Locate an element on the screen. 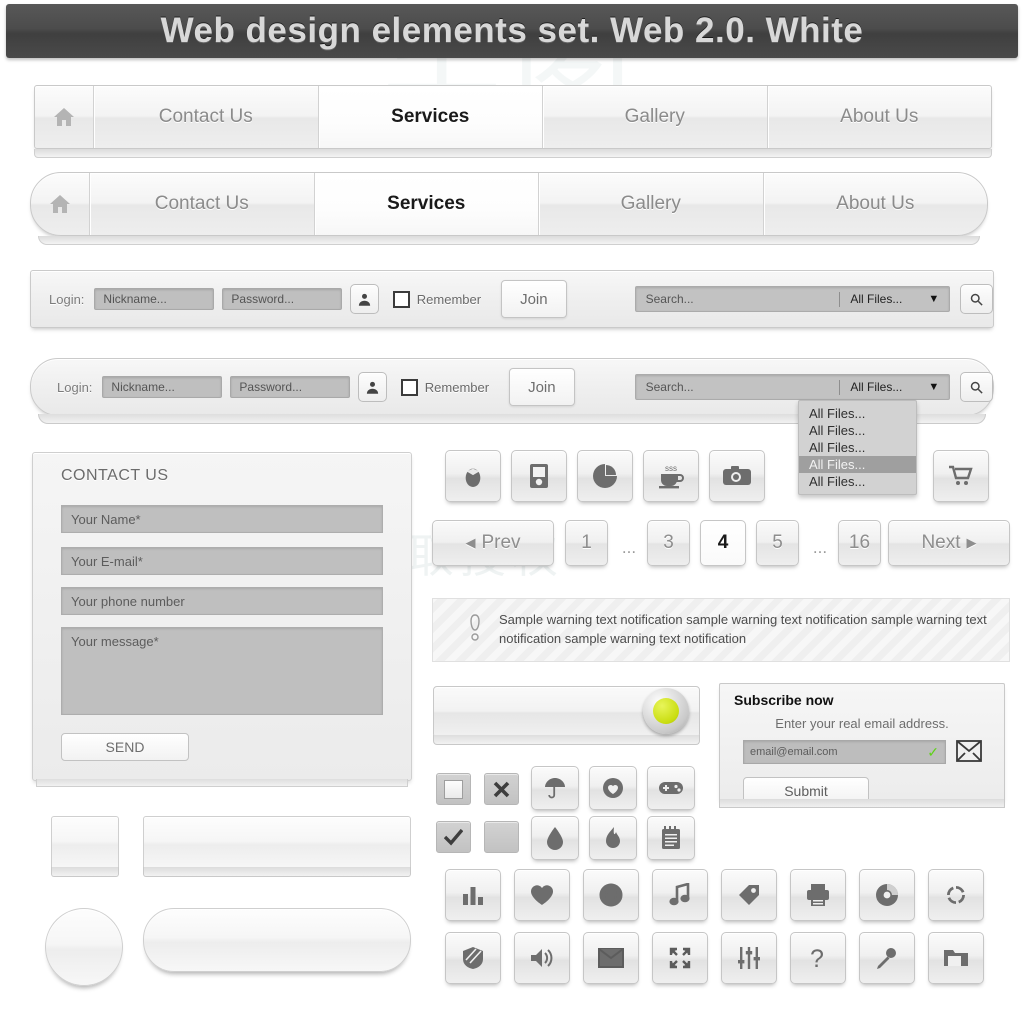 This screenshot has width=1024, height=1024. subscribe-email-input: email@email.com ✓ is located at coordinates (844, 752).